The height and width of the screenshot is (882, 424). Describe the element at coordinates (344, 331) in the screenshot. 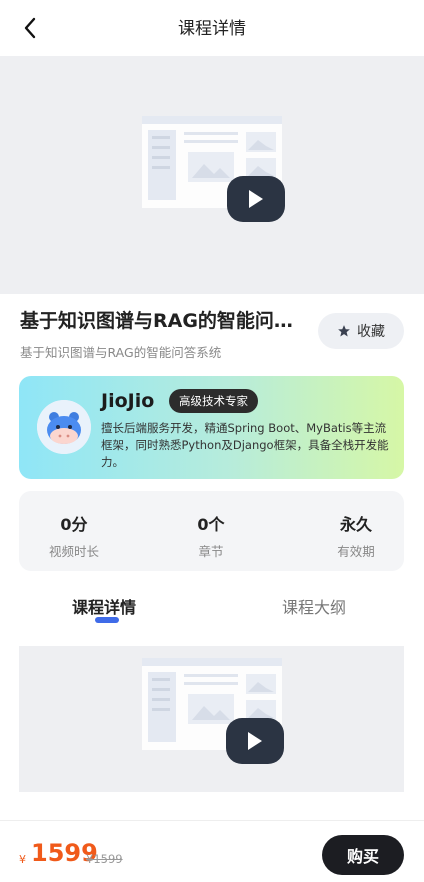

I see `star-icon` at that location.